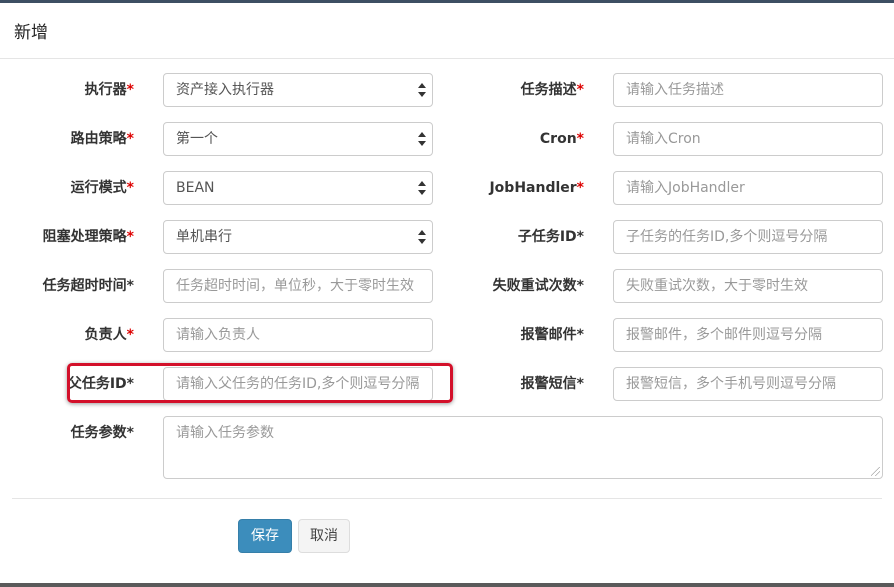 This screenshot has height=587, width=894. Describe the element at coordinates (225, 90) in the screenshot. I see `executor-value: 资产接入执行器` at that location.